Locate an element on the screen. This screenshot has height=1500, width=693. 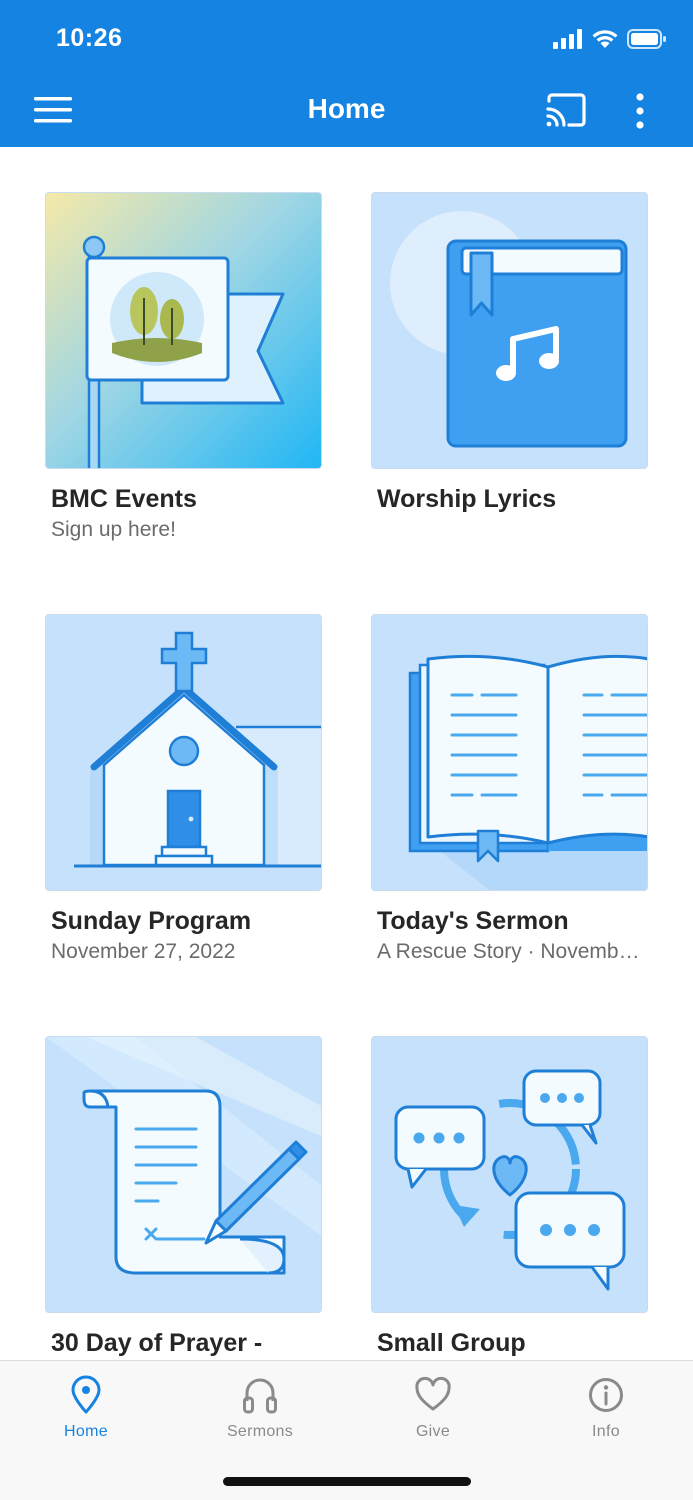
tile-title: Sunday Program is located at coordinates (151, 921).